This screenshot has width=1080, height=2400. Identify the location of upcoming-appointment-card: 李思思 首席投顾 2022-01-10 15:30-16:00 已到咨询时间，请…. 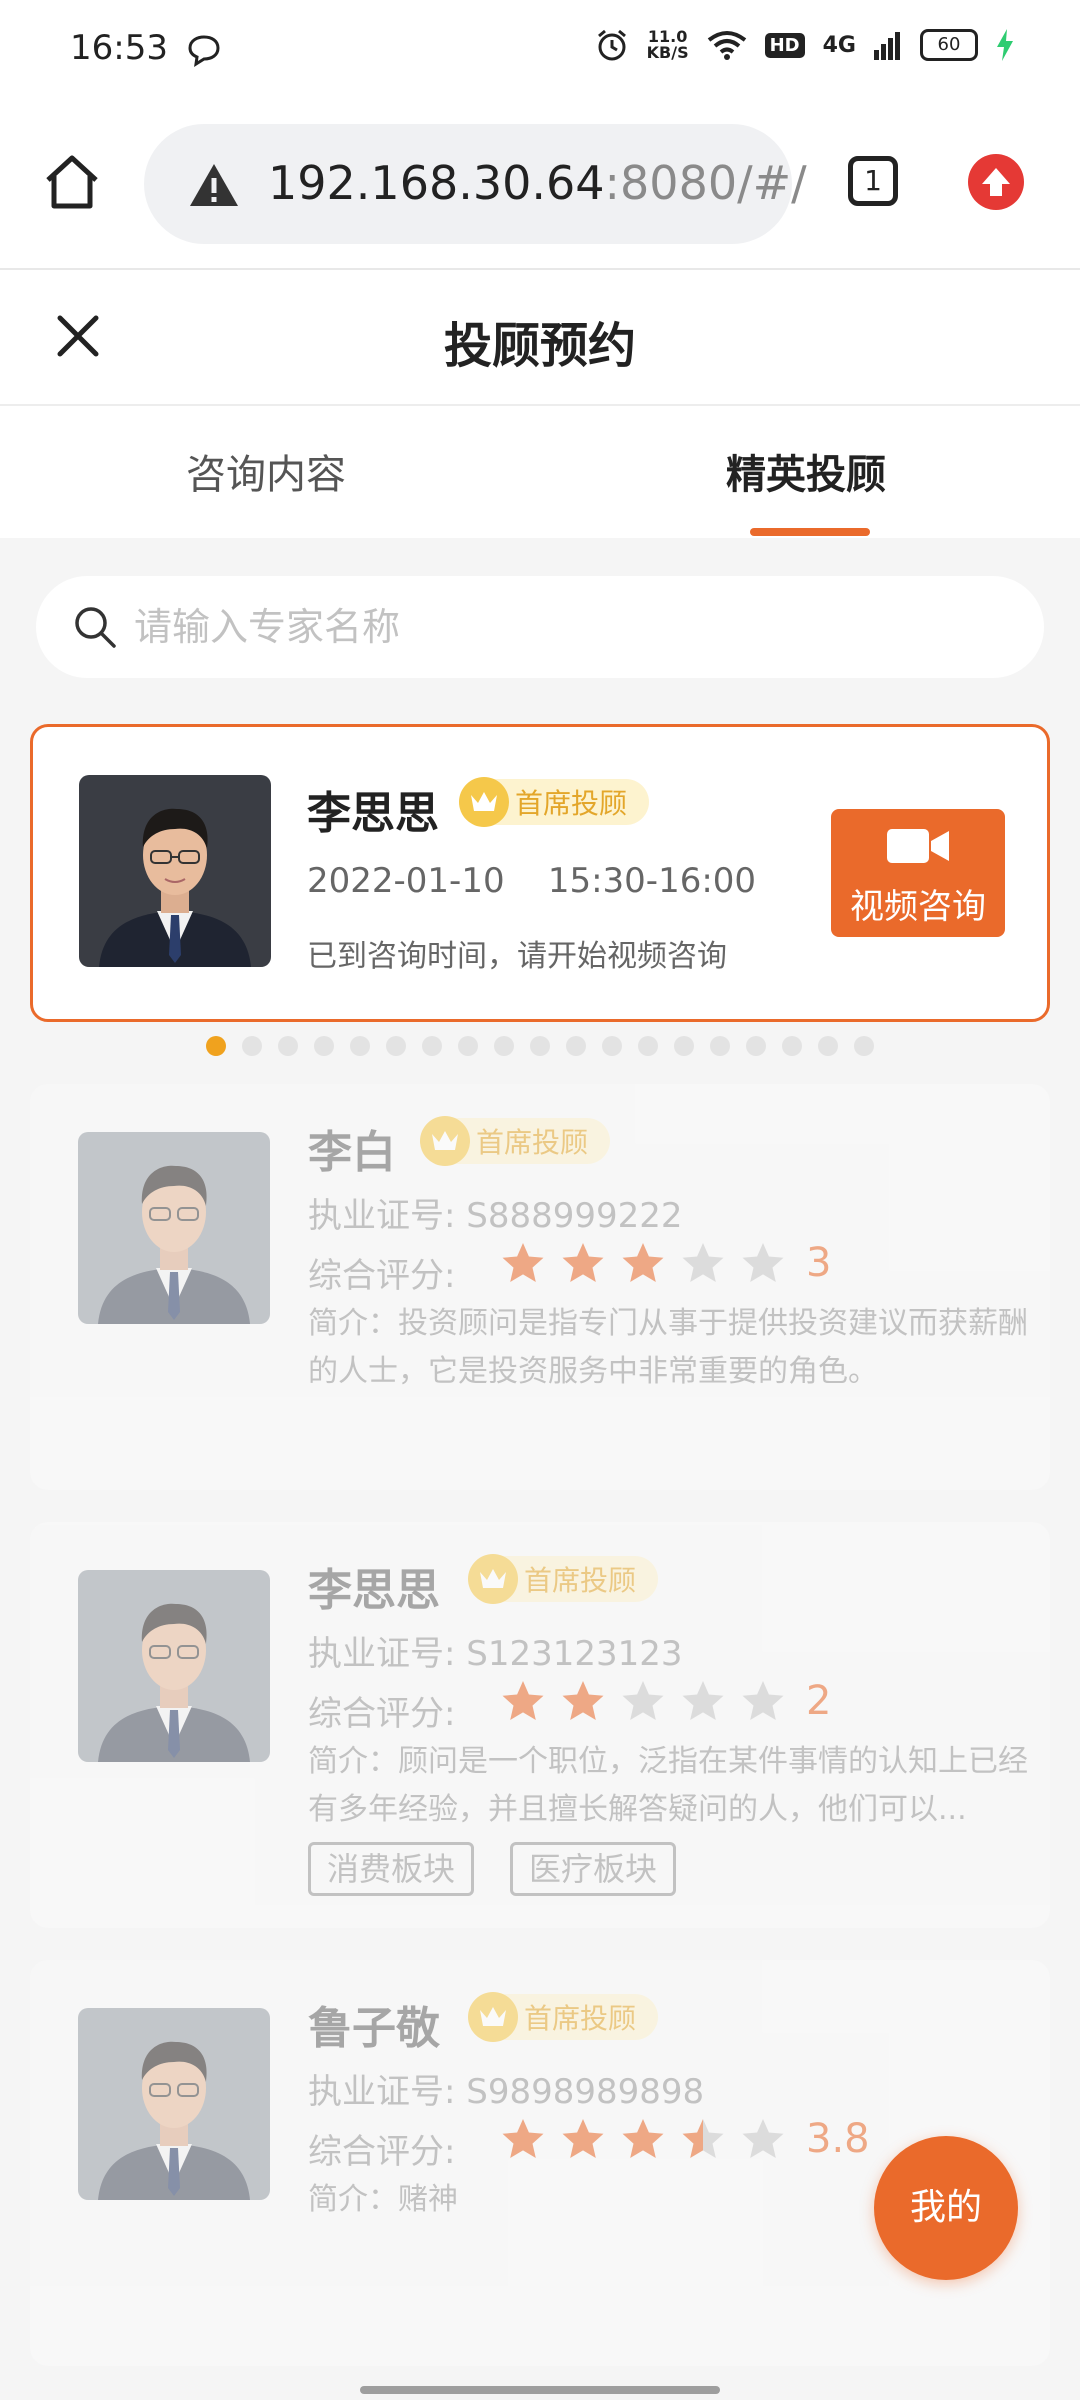
(540, 873).